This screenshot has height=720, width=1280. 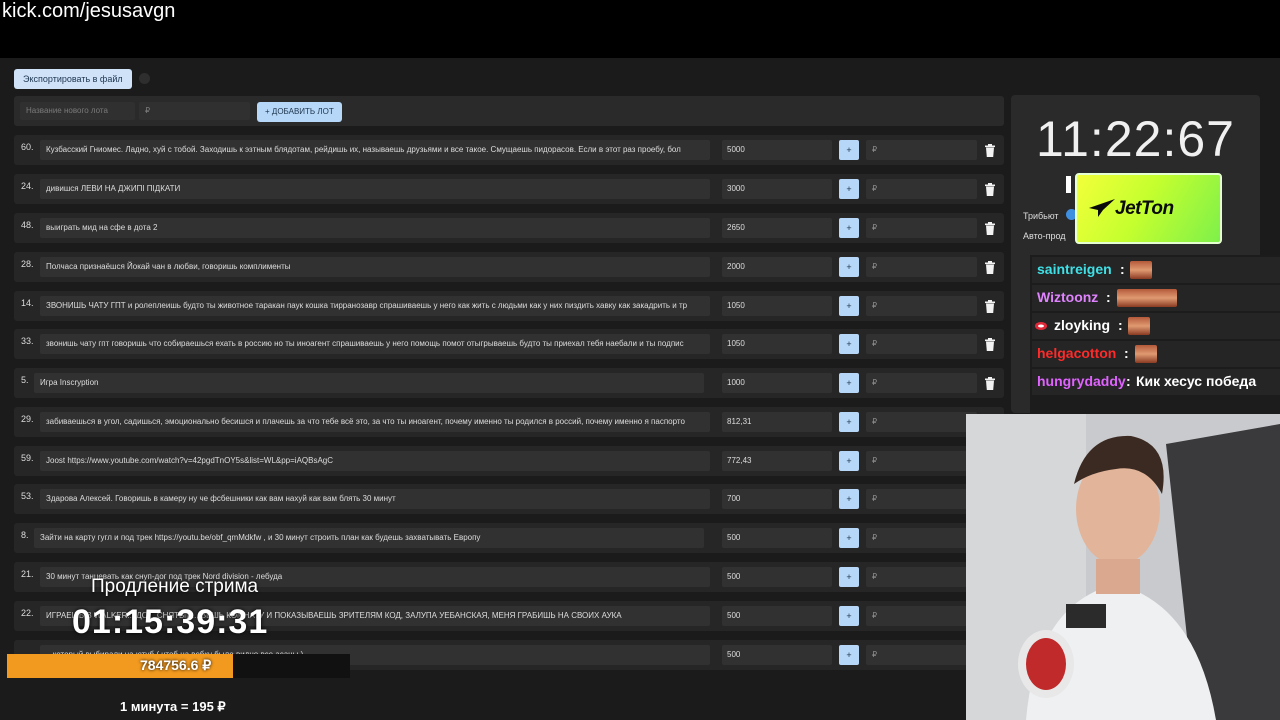 I want to click on lot-row: 5. Игра Inscryption 1000 + ₽, so click(x=509, y=383).